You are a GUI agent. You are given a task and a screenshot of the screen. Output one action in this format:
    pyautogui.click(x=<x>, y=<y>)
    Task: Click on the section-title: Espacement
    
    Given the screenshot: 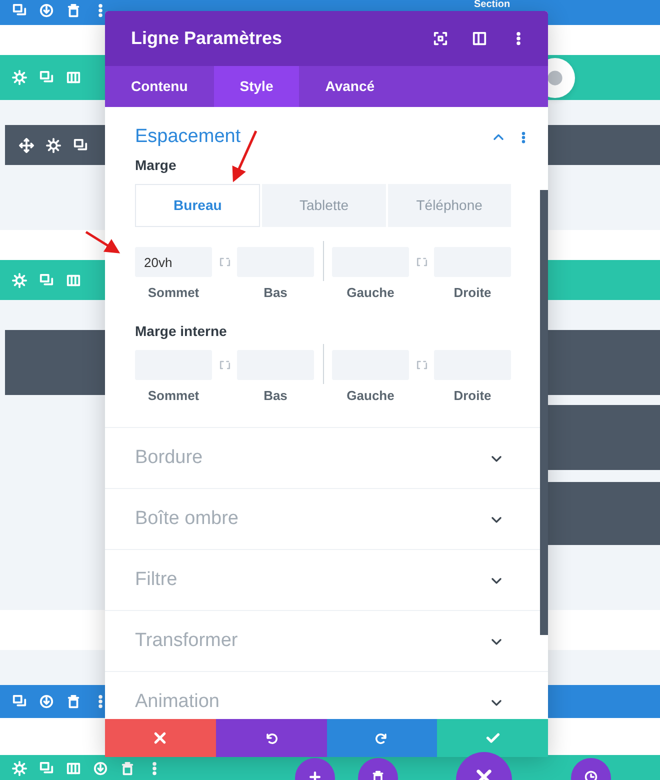 What is the action you would take?
    pyautogui.click(x=313, y=137)
    